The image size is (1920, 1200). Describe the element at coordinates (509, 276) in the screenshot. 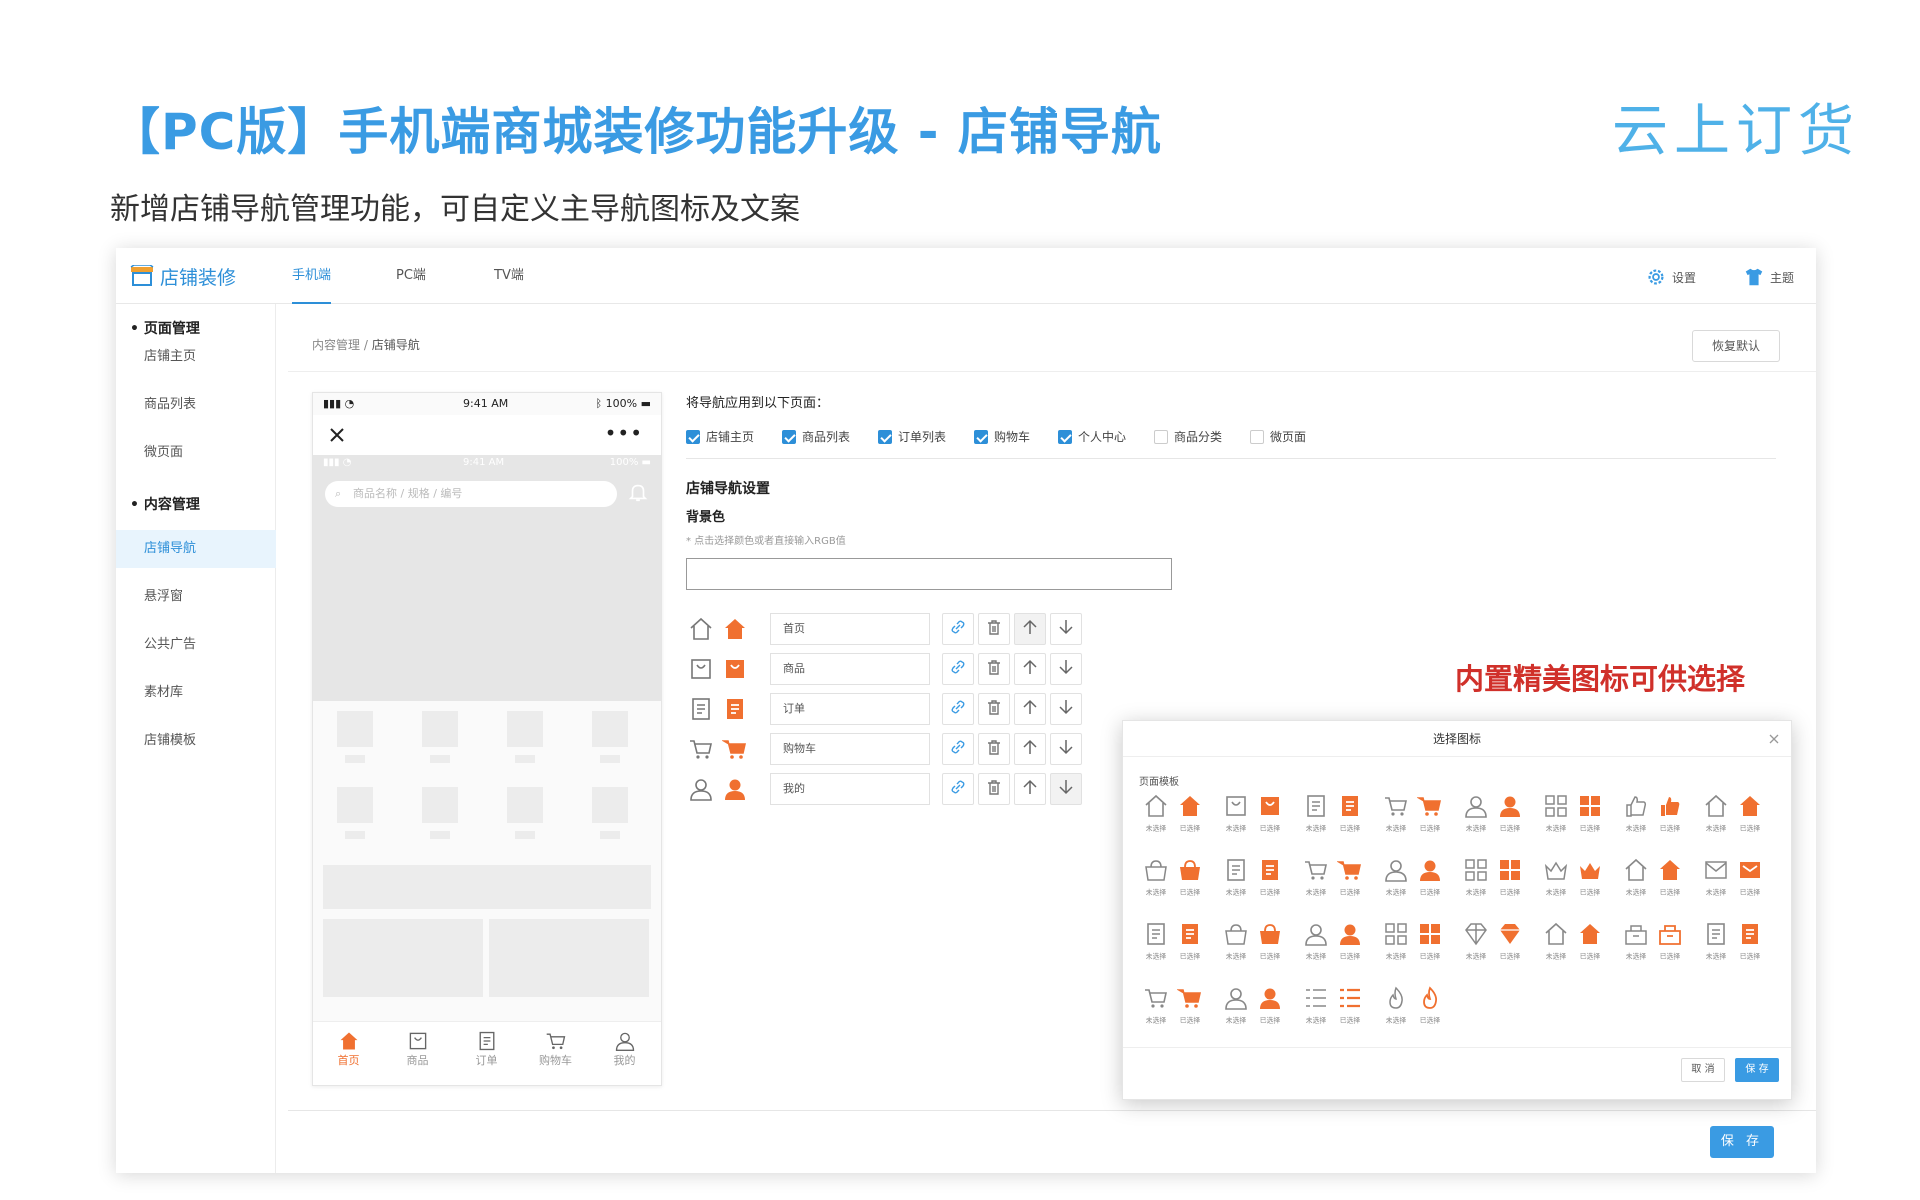

I see `tab-tv: TV端` at that location.